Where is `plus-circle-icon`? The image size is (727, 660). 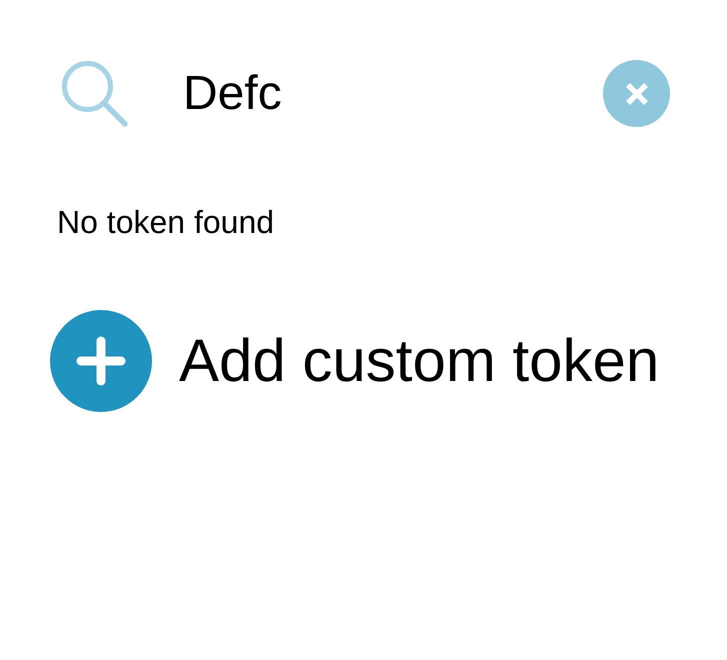
plus-circle-icon is located at coordinates (101, 361).